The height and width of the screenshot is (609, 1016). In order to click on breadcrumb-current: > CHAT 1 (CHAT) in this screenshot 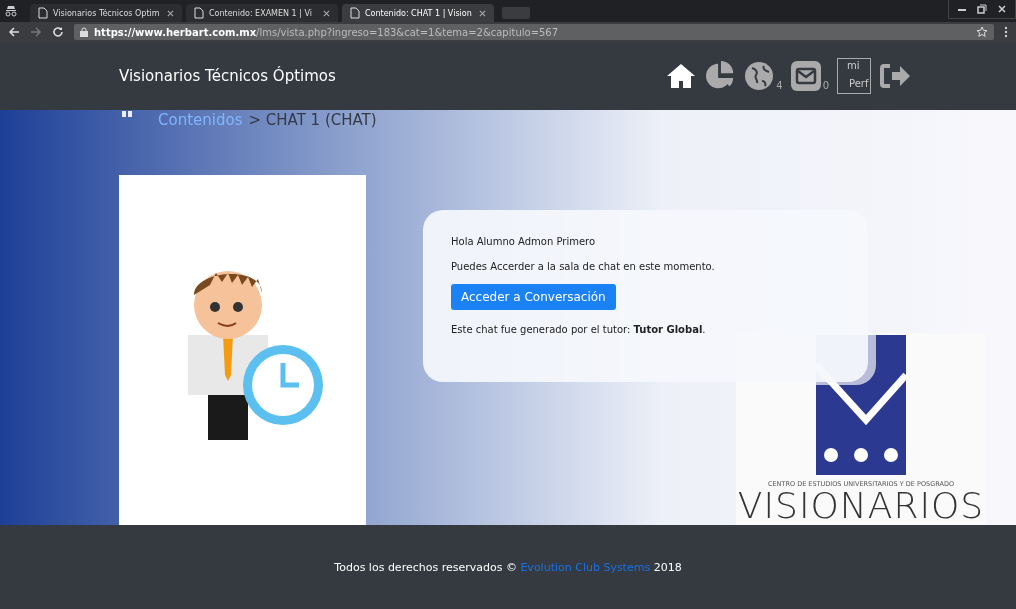, I will do `click(312, 120)`.